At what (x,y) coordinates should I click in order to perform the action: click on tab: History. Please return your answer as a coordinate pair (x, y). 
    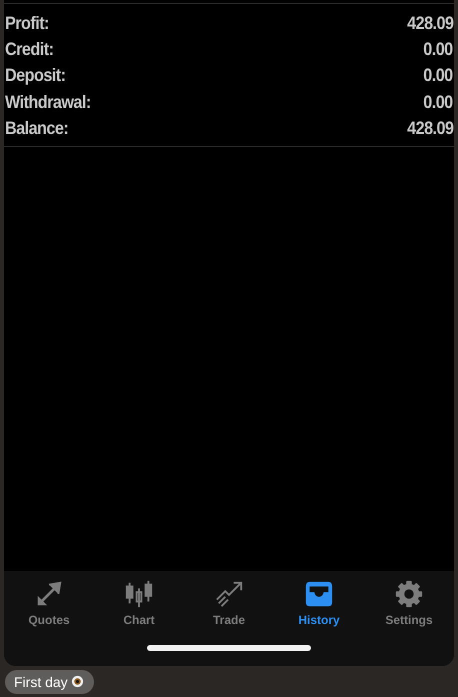
    Looking at the image, I should click on (319, 603).